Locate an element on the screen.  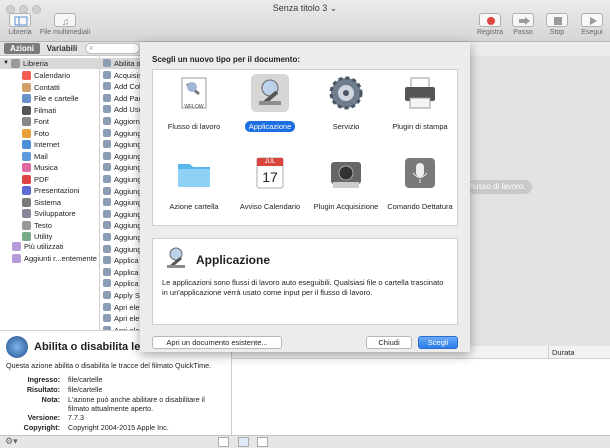
most-used-folder: Più utilizzati is located at coordinates (50, 246).